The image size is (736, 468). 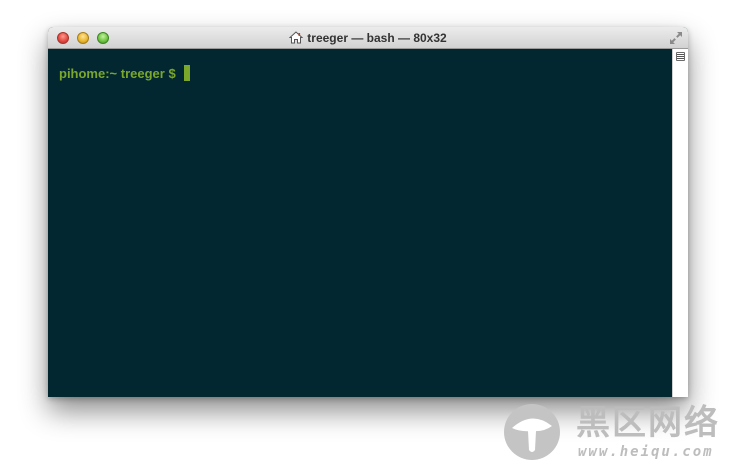 I want to click on title-bar: treeger — bash — 80x32, so click(x=368, y=38).